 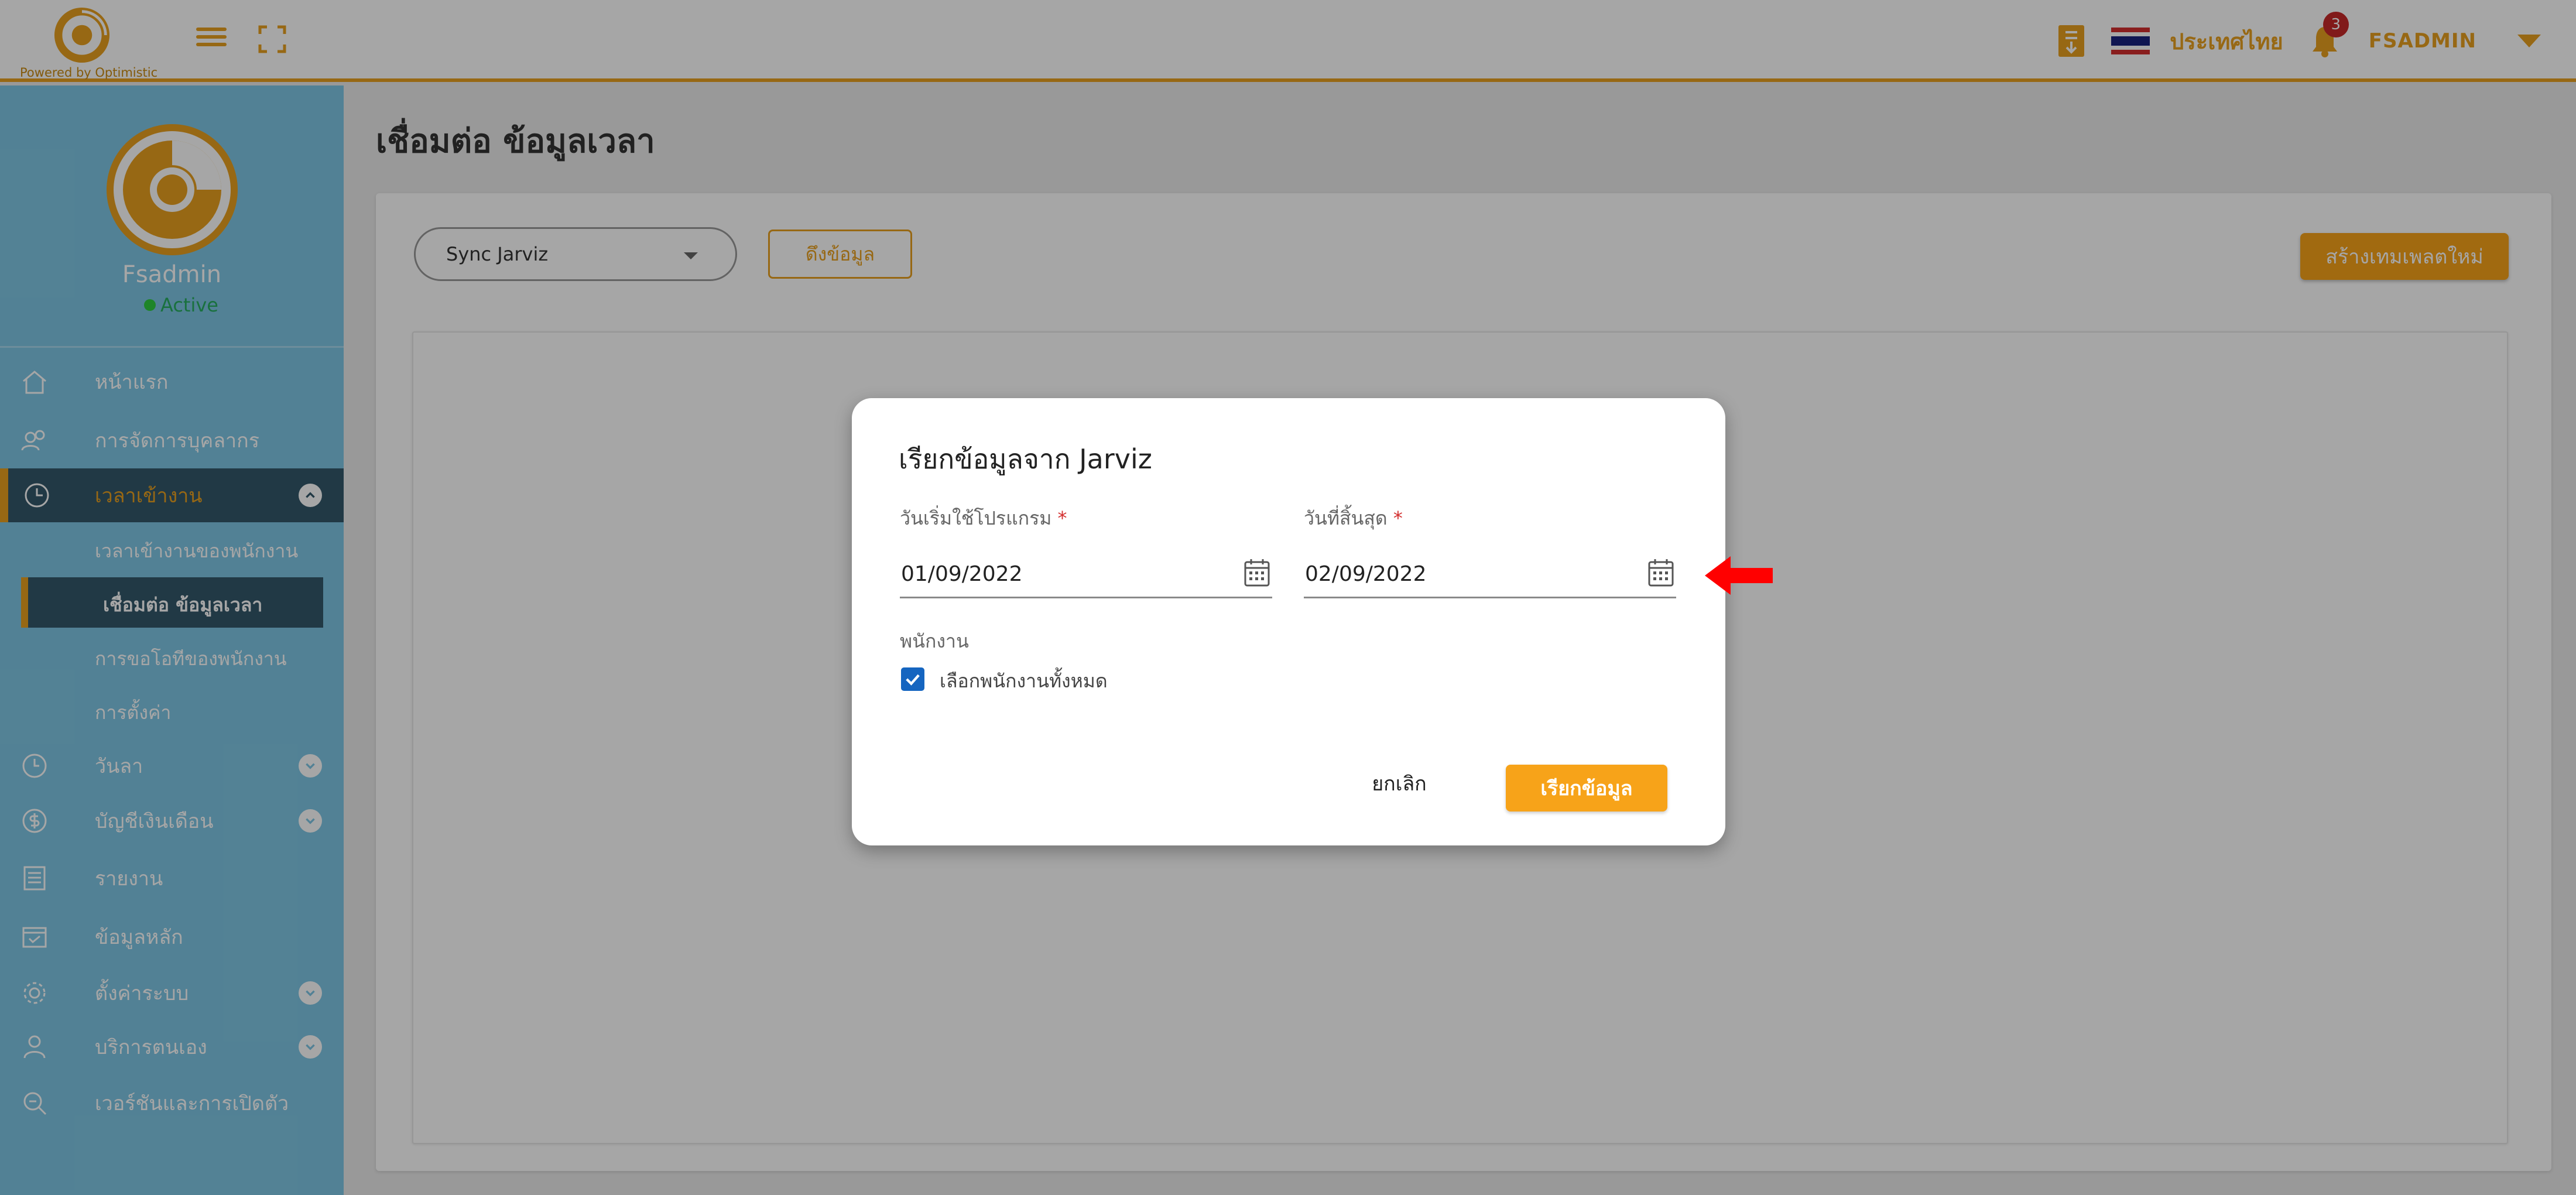 I want to click on start-date-value: 01/09/2022, so click(x=962, y=574).